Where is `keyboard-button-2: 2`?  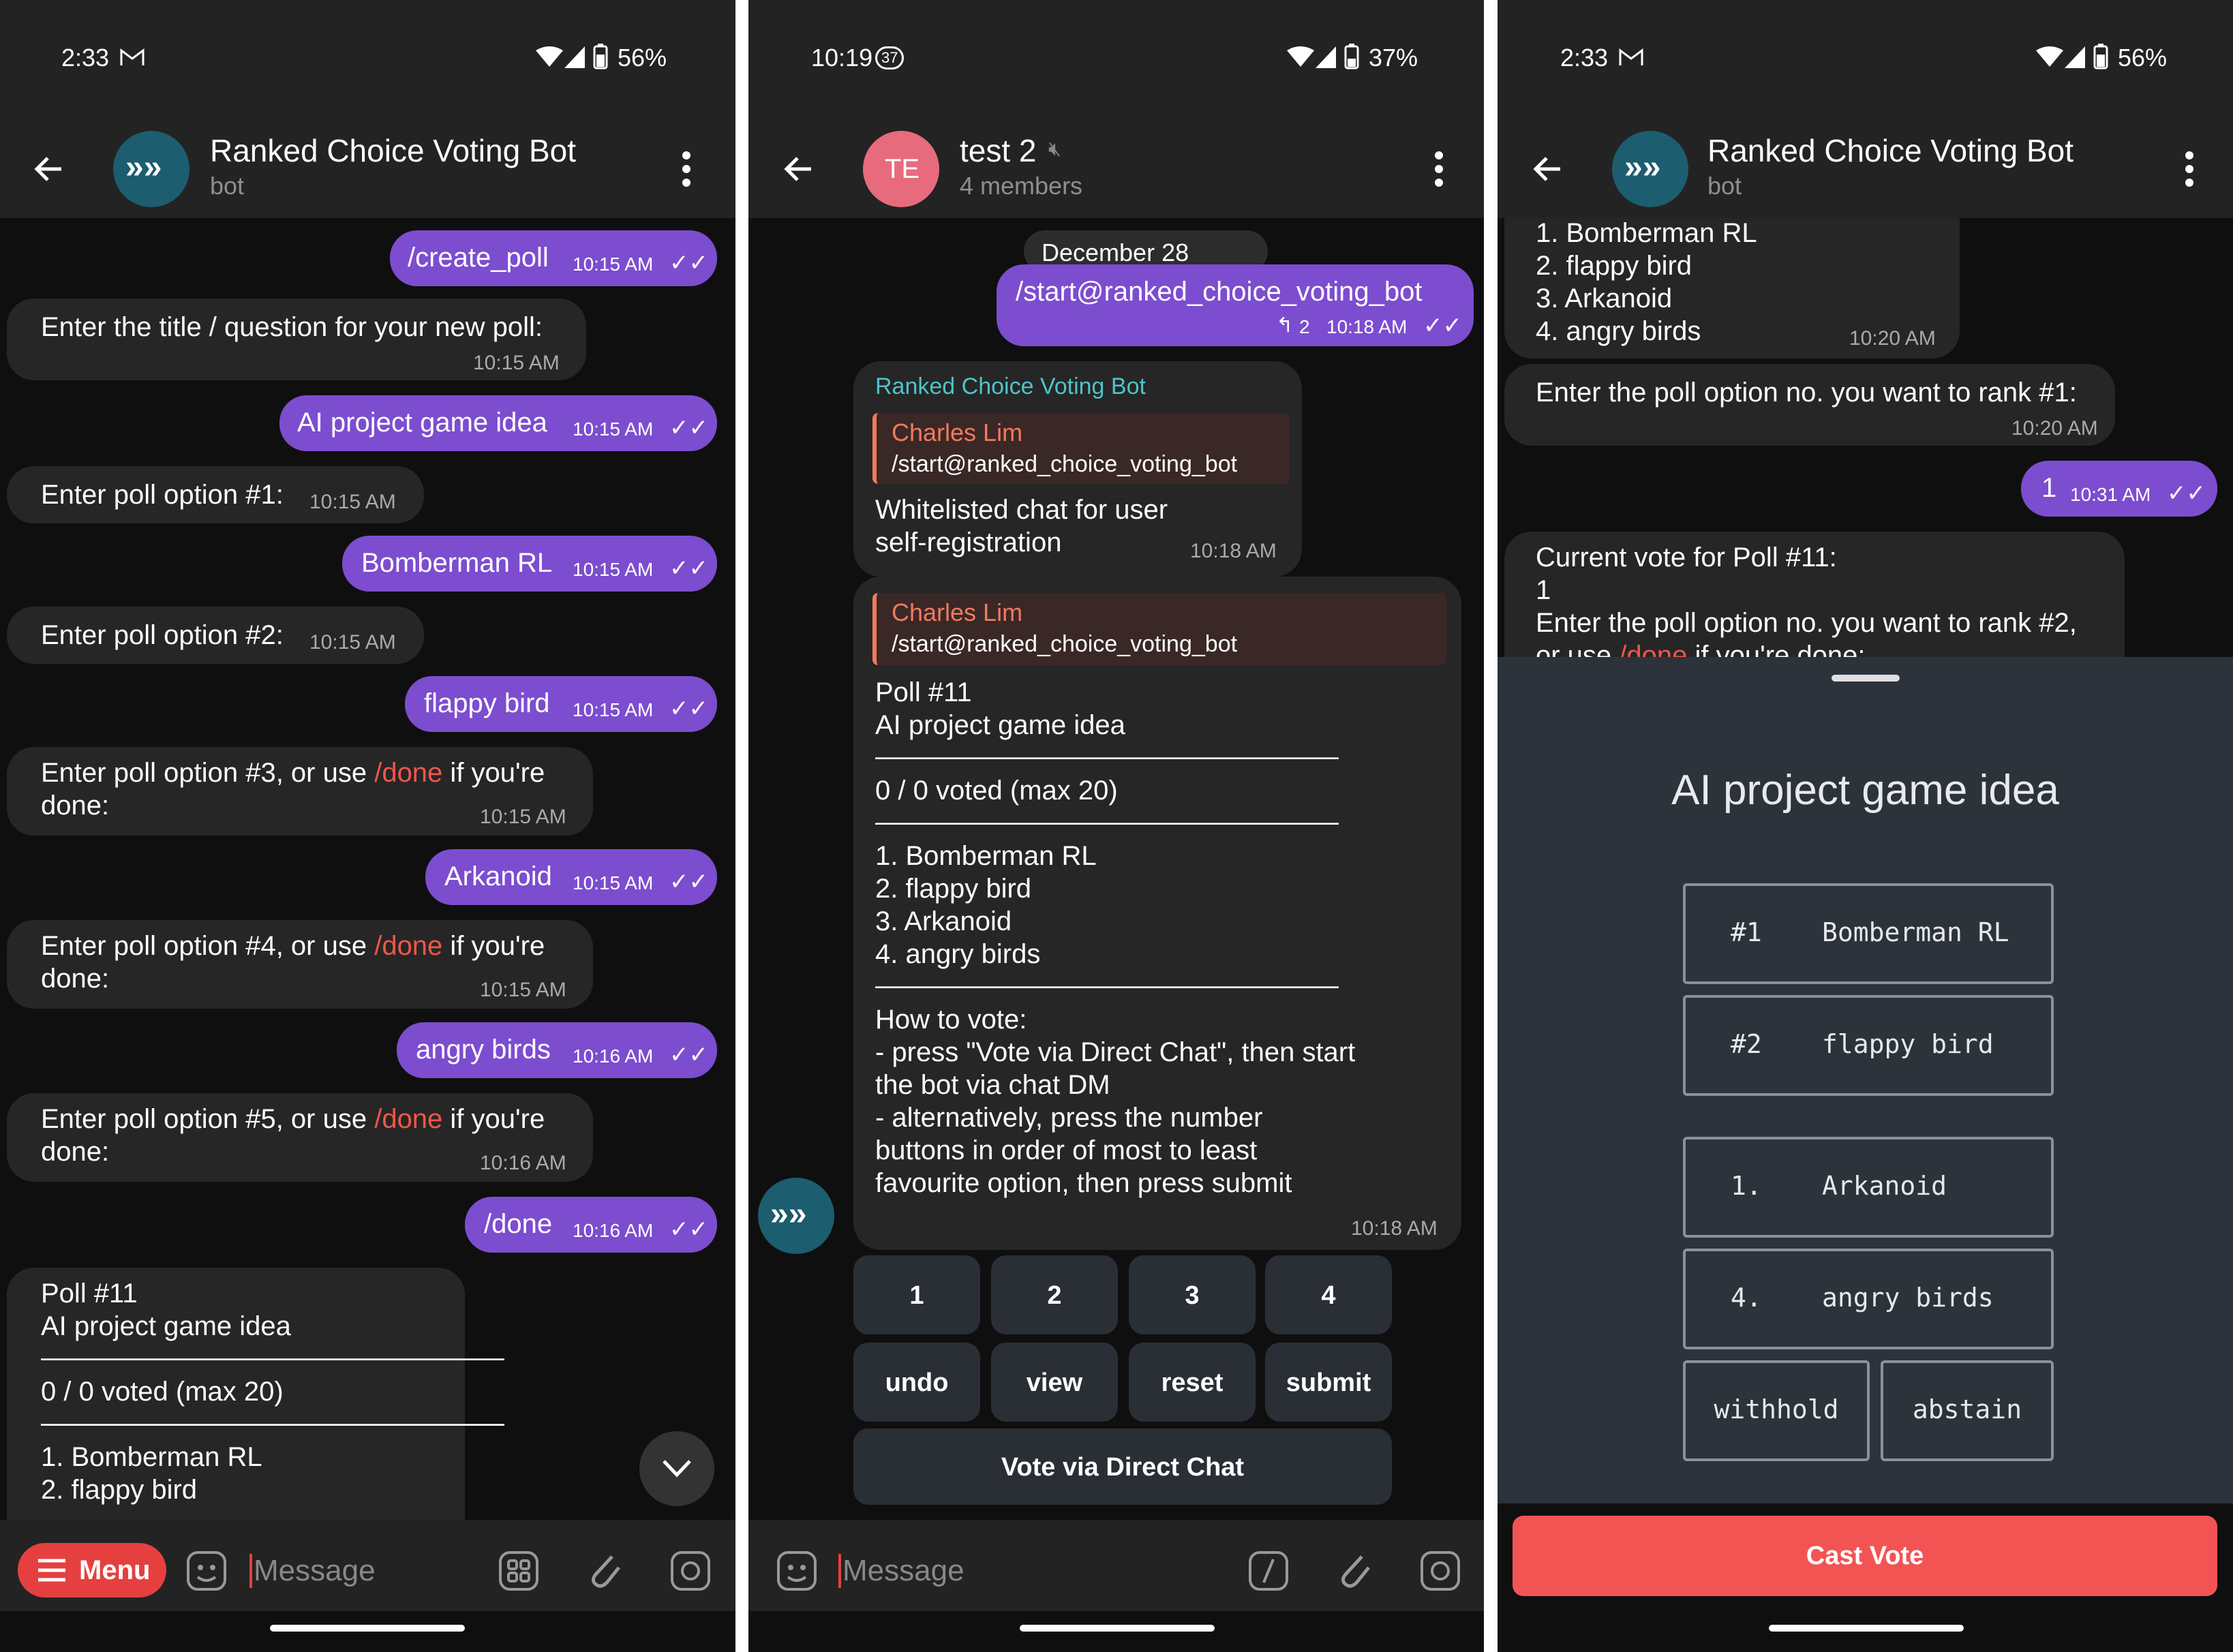 keyboard-button-2: 2 is located at coordinates (1055, 1294).